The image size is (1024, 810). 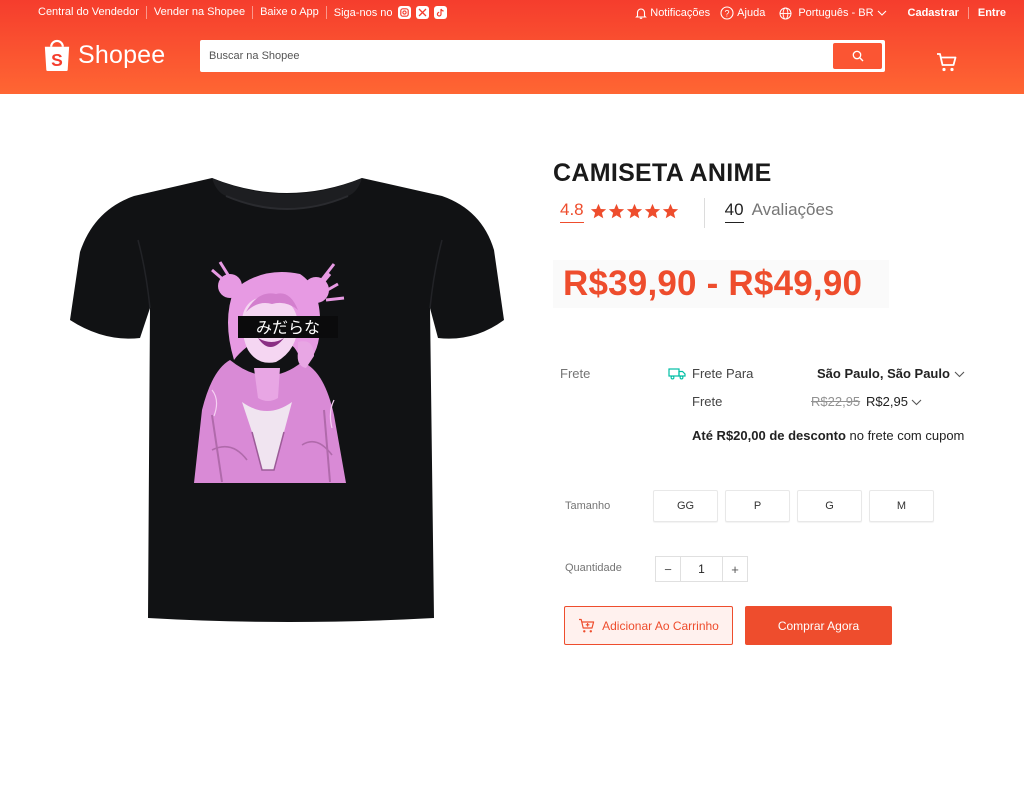 What do you see at coordinates (992, 13) in the screenshot?
I see `login-link: Entre` at bounding box center [992, 13].